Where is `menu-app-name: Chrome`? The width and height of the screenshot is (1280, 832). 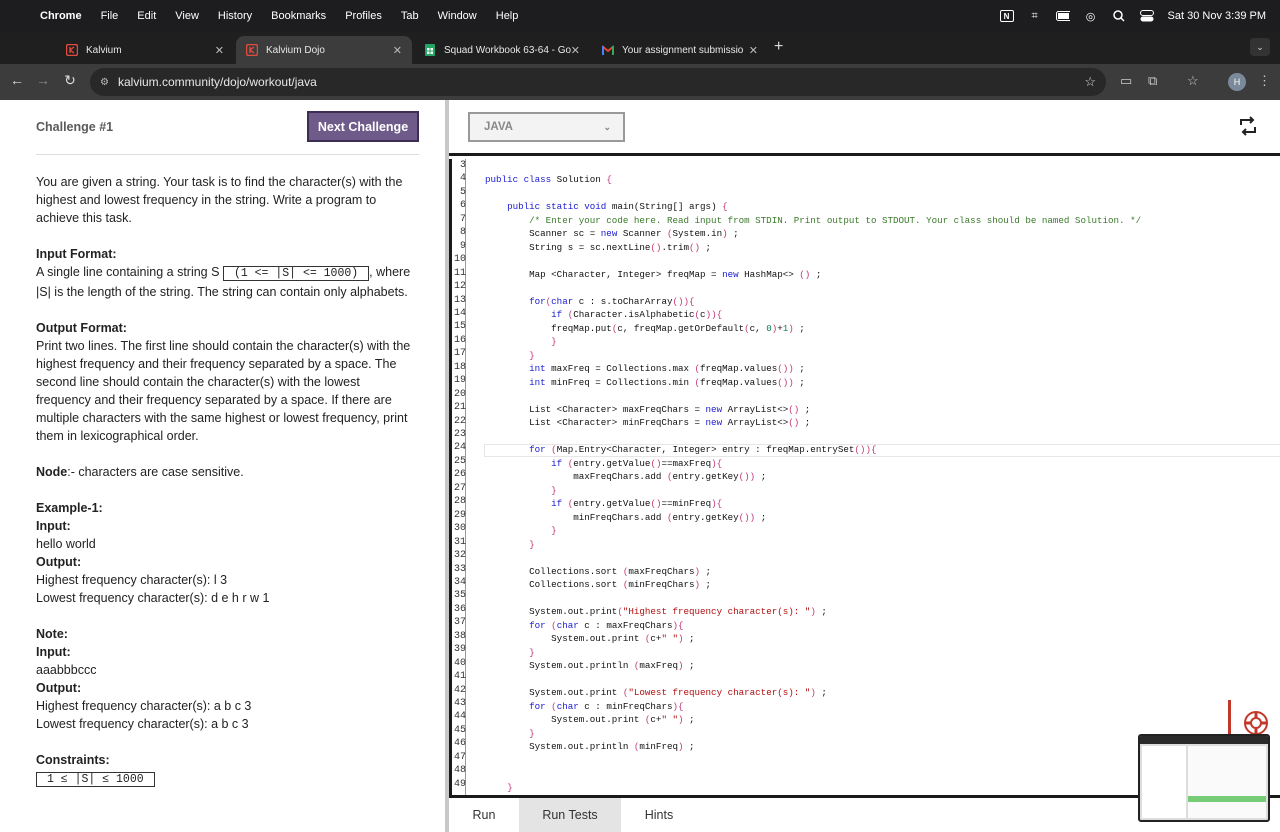
menu-app-name: Chrome is located at coordinates (61, 16).